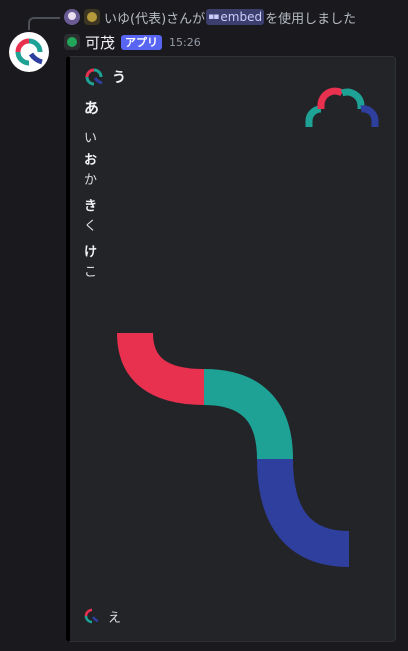  Describe the element at coordinates (91, 160) in the screenshot. I see `field-name: お` at that location.